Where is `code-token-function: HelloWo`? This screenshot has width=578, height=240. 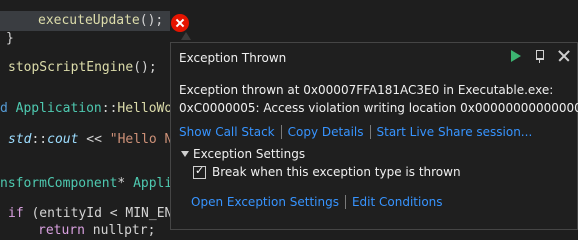
code-token-function: HelloWo is located at coordinates (145, 108).